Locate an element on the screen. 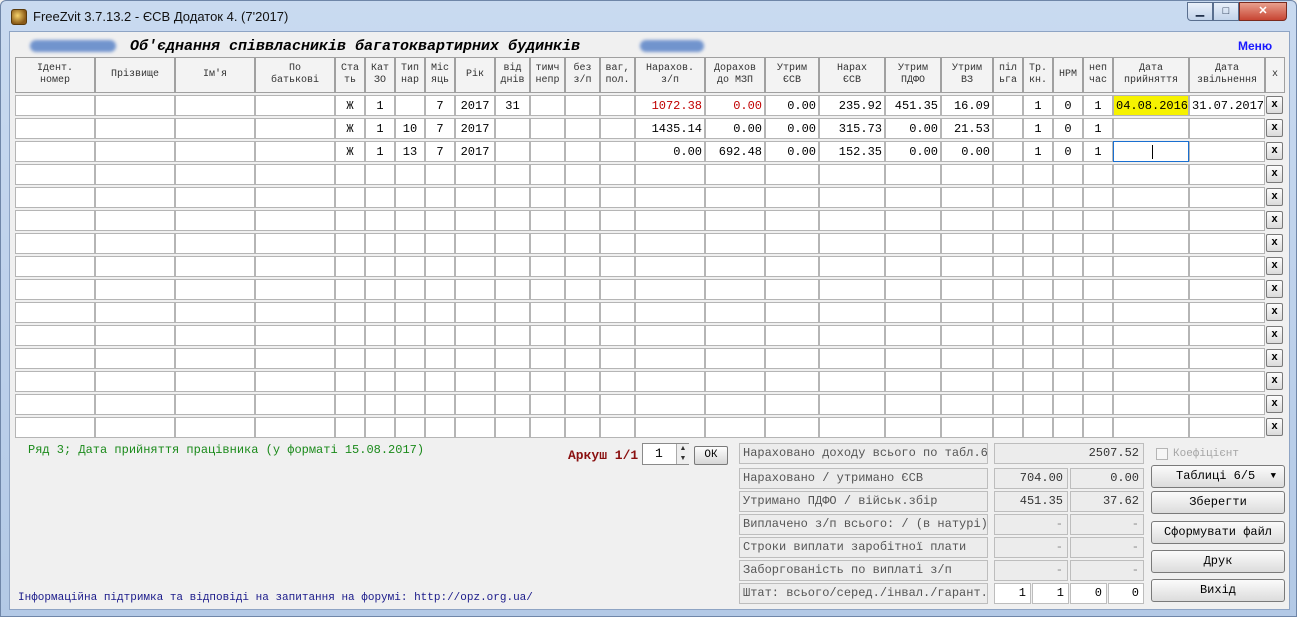  table-cell: 0 is located at coordinates (1068, 128).